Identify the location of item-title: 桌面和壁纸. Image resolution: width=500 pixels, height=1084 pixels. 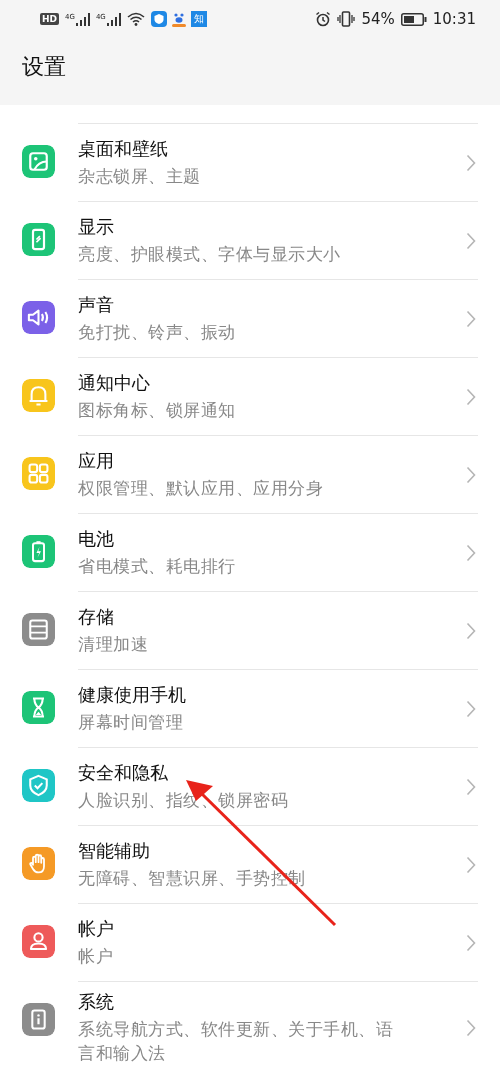
(123, 148).